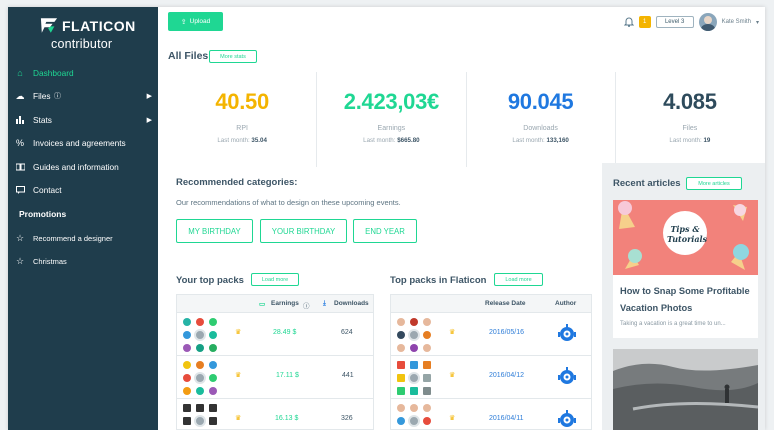 Image resolution: width=774 pixels, height=430 pixels. Describe the element at coordinates (275, 414) in the screenshot. I see `table-row: ♛ 16.13 $ 326` at that location.